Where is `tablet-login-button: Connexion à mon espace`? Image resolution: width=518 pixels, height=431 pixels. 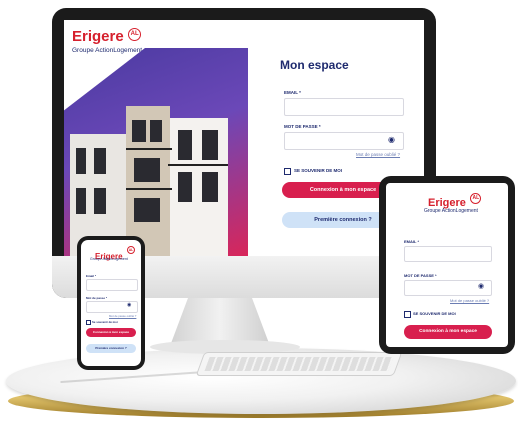
tablet-login-button: Connexion à mon espace is located at coordinates (448, 332).